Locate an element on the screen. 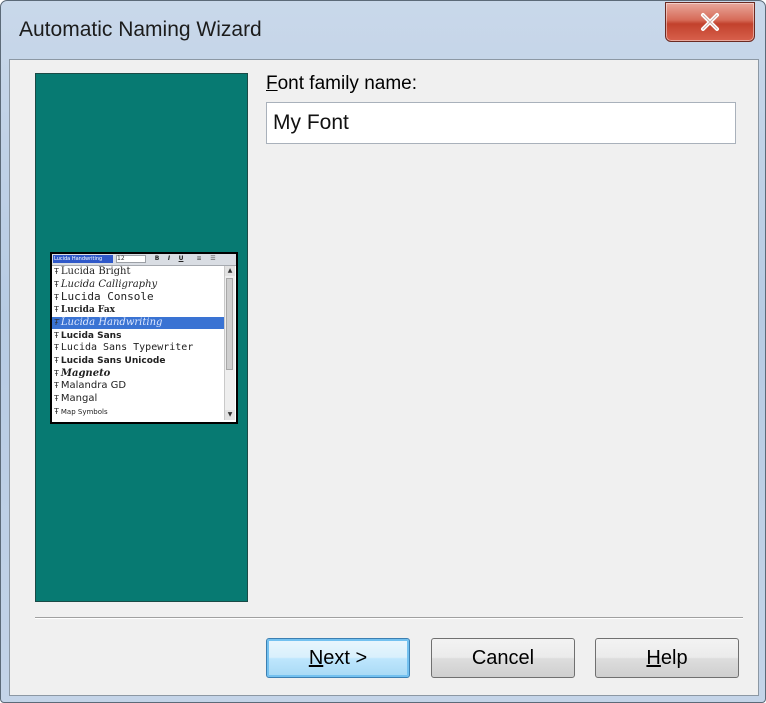 Image resolution: width=766 pixels, height=703 pixels. preview-font-item: Ŧ Lucida Handwriting is located at coordinates (138, 322).